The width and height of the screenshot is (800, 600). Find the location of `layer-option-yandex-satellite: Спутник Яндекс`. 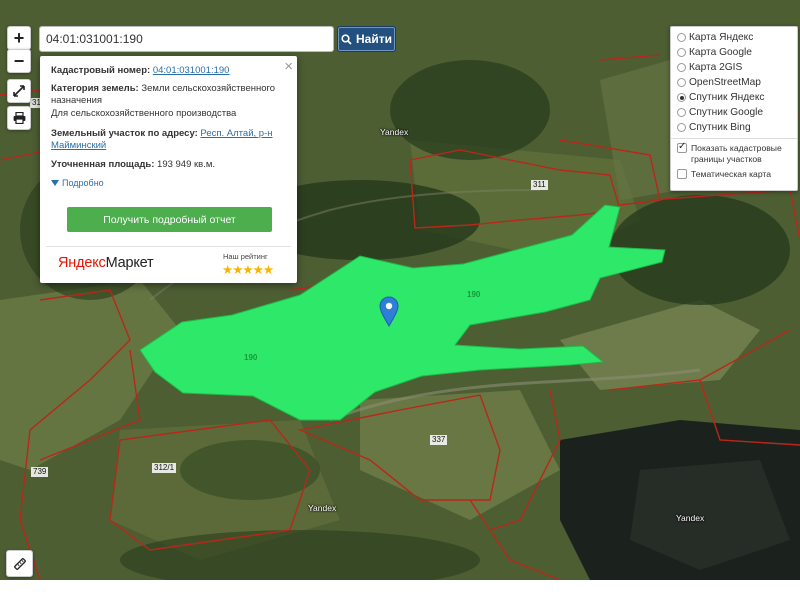

layer-option-yandex-satellite: Спутник Яндекс is located at coordinates (721, 97).